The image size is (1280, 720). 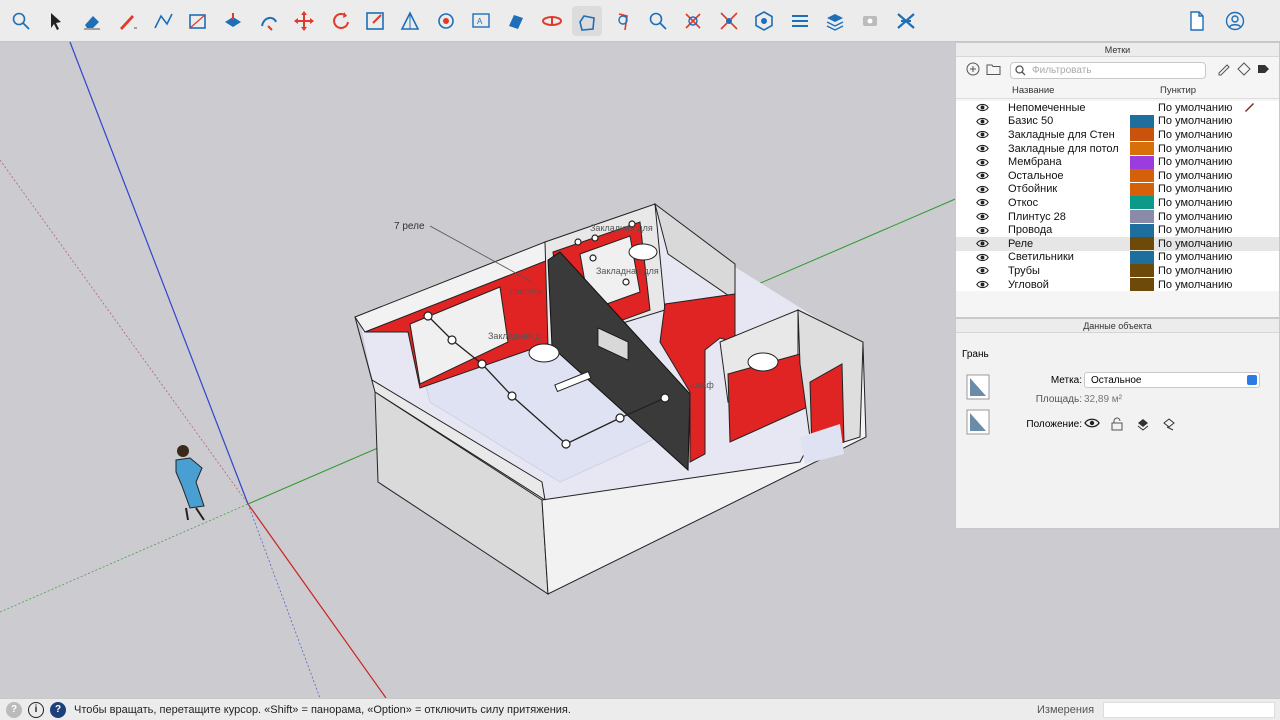 I want to click on zoom-icon, so click(x=658, y=21).